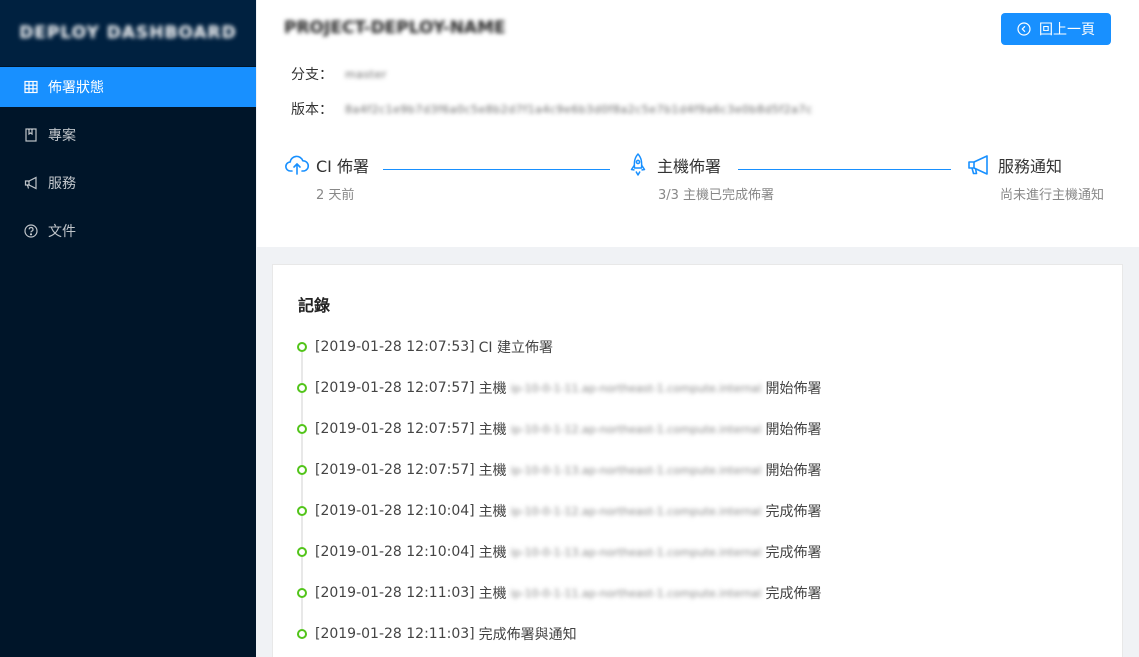  Describe the element at coordinates (76, 88) in the screenshot. I see `sidebar-item-label: 佈署狀態` at that location.